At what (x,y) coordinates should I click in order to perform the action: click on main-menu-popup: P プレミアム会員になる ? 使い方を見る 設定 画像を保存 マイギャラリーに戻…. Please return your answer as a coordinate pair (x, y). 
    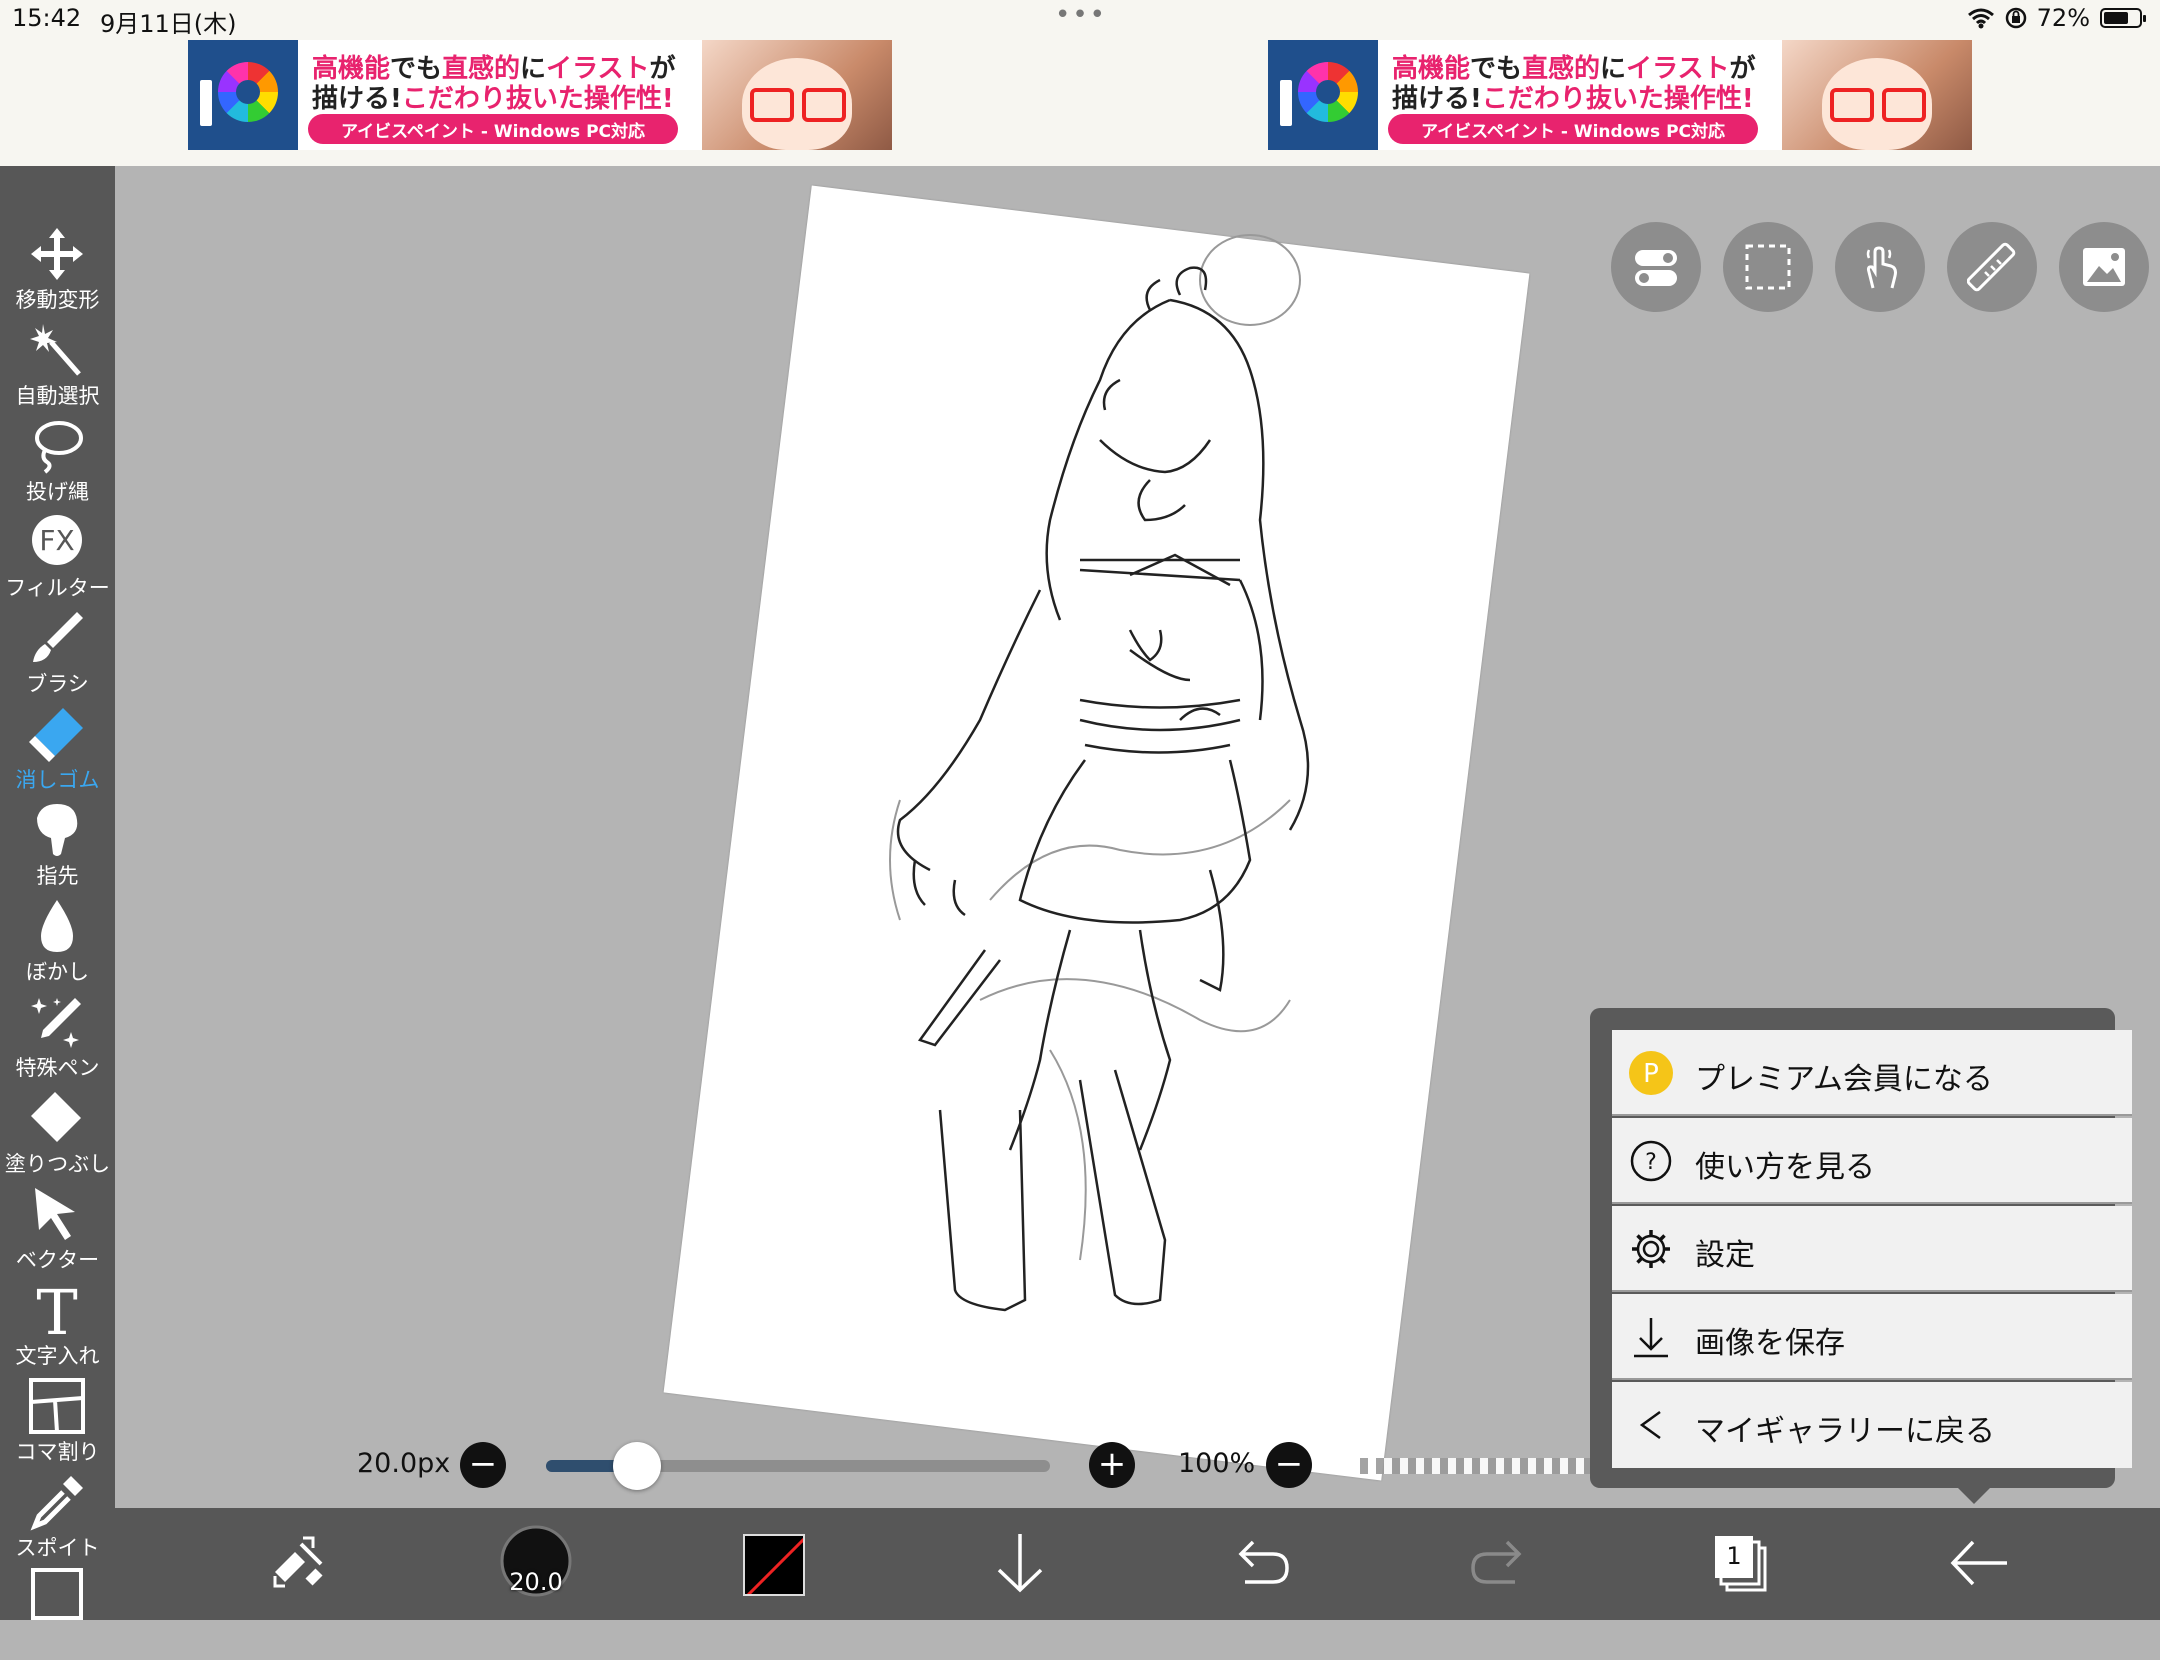
    Looking at the image, I should click on (1861, 1248).